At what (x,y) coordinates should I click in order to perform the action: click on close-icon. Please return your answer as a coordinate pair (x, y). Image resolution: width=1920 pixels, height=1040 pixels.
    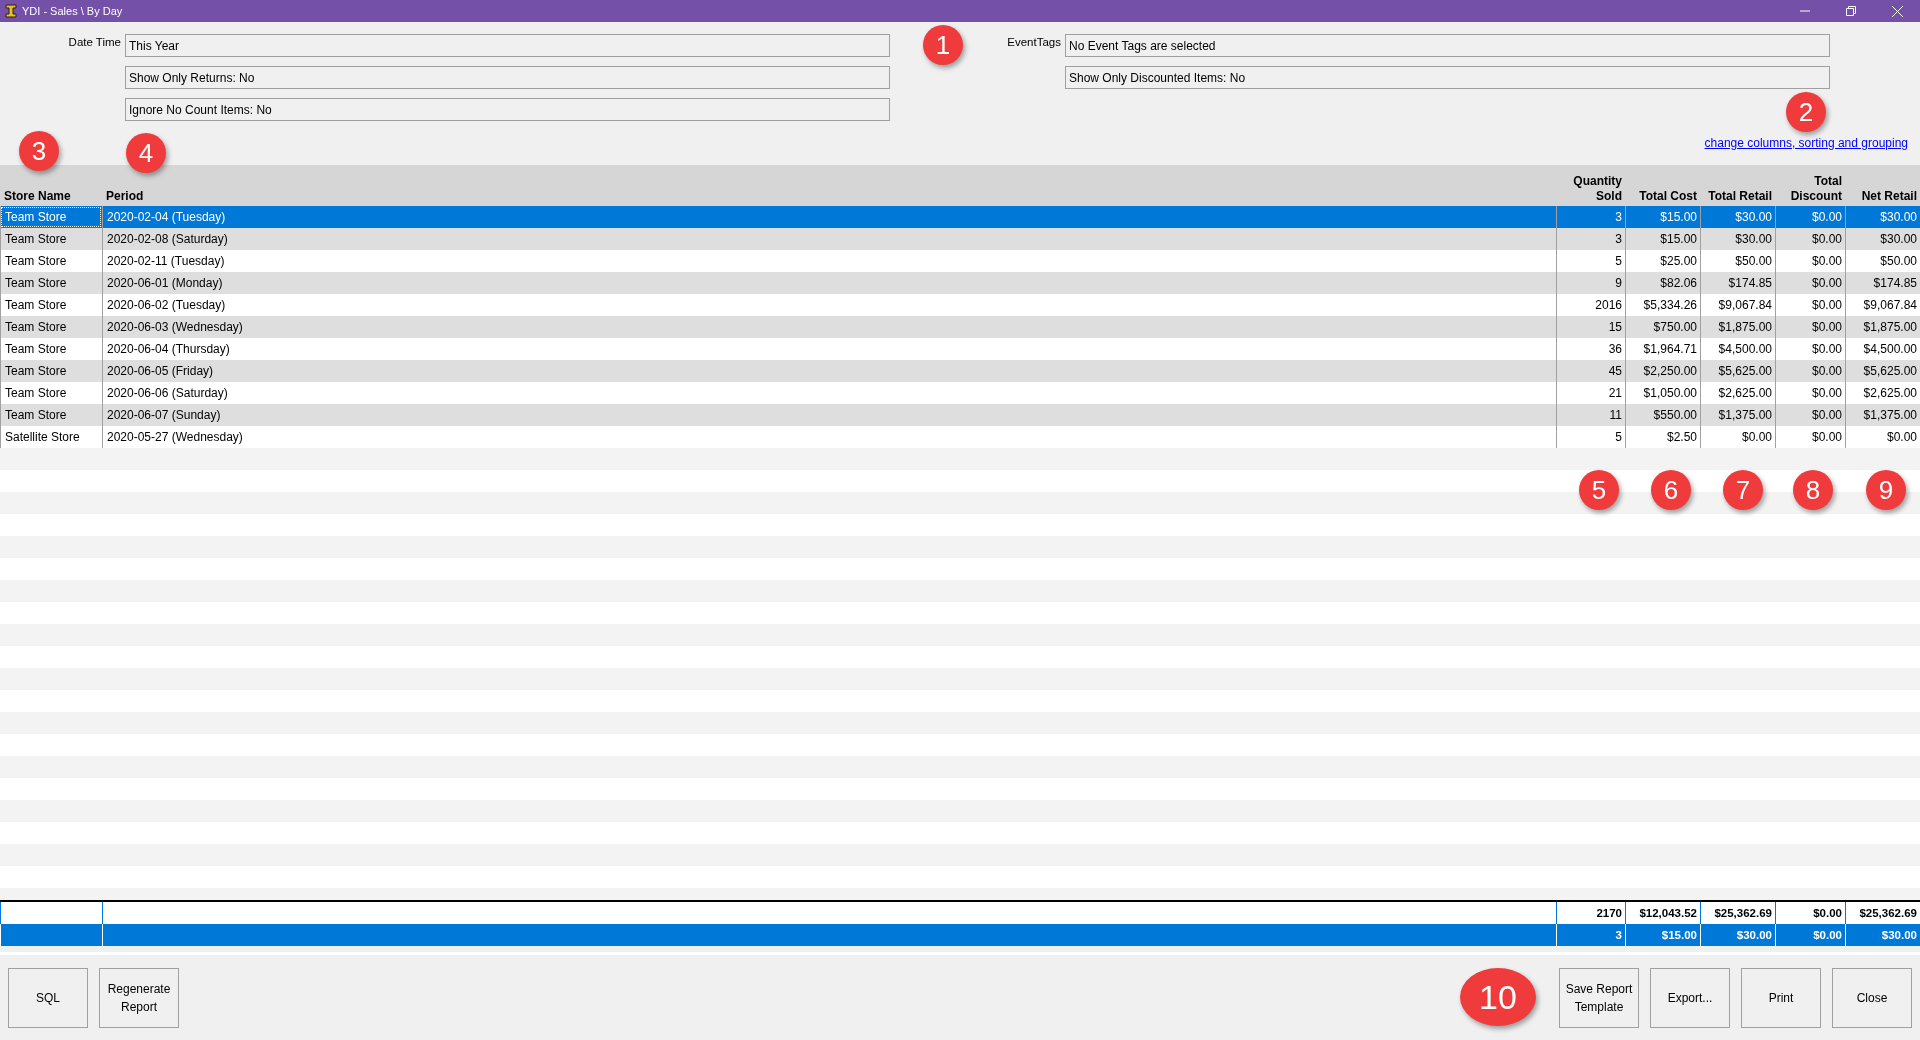
    Looking at the image, I should click on (1897, 11).